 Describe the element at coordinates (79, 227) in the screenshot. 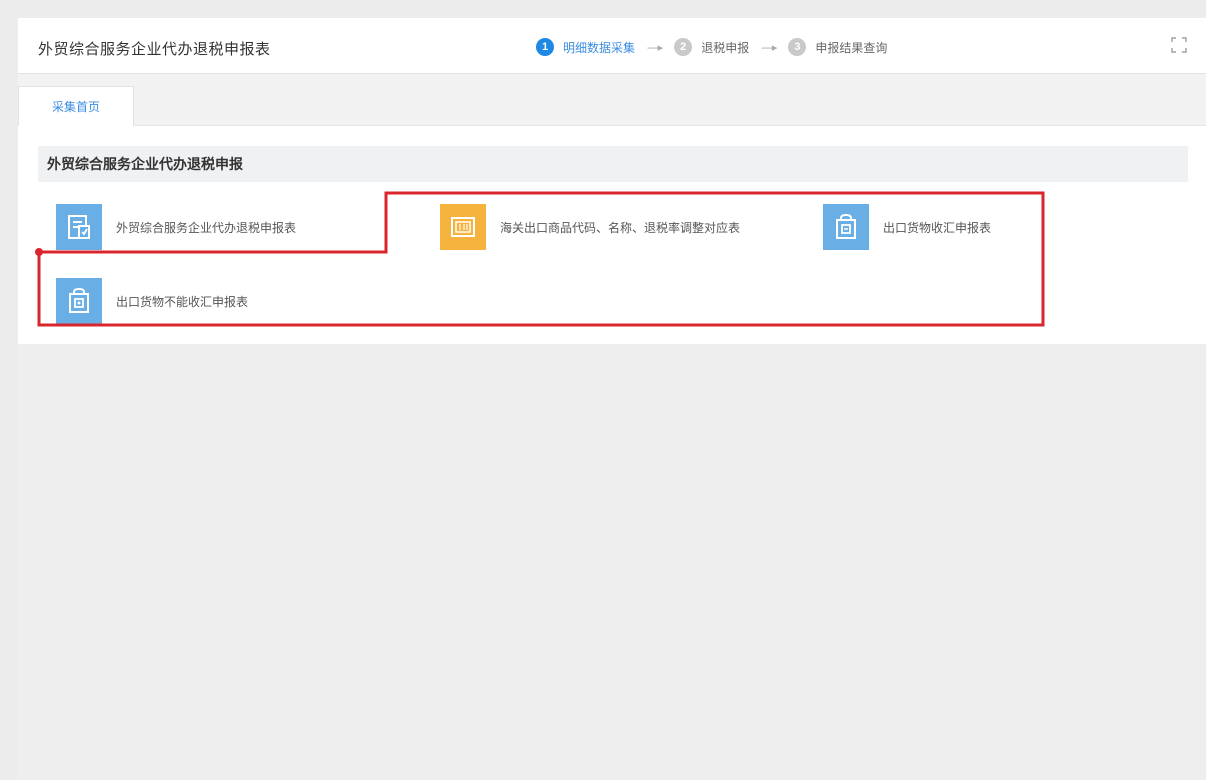

I see `document-icon` at that location.